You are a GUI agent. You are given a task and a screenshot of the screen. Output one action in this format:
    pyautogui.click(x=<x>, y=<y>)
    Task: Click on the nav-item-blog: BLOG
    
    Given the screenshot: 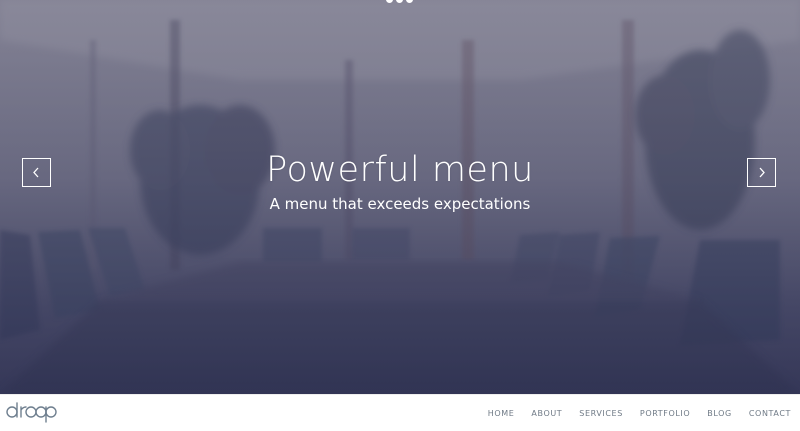 What is the action you would take?
    pyautogui.click(x=719, y=413)
    